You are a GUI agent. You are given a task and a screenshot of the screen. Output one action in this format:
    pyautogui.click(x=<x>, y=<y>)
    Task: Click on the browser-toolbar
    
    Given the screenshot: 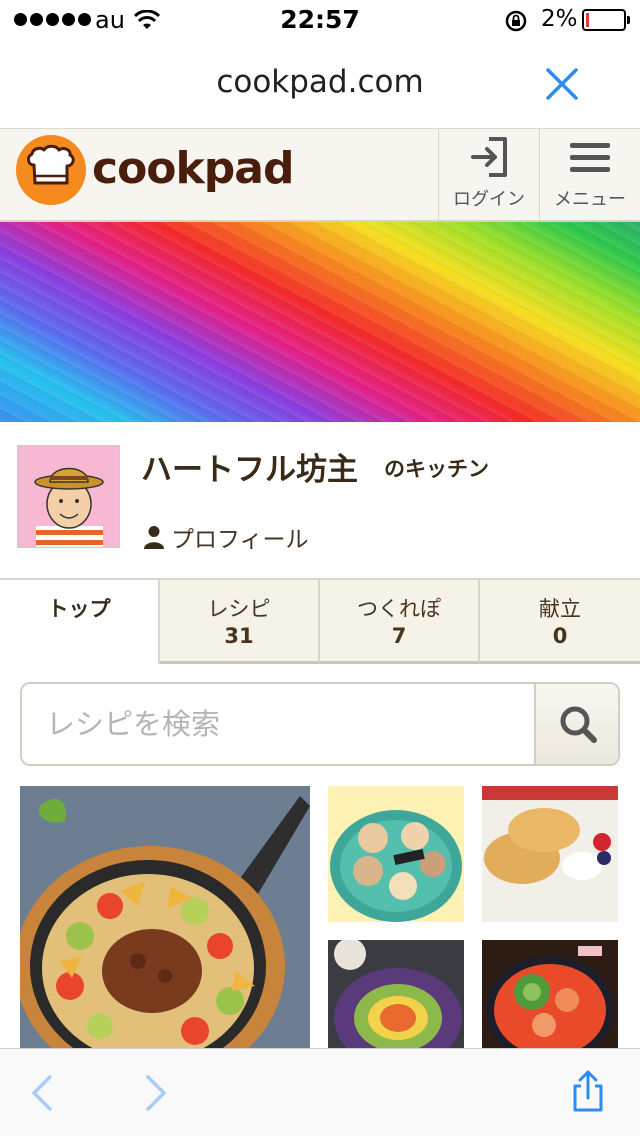 What is the action you would take?
    pyautogui.click(x=320, y=1092)
    